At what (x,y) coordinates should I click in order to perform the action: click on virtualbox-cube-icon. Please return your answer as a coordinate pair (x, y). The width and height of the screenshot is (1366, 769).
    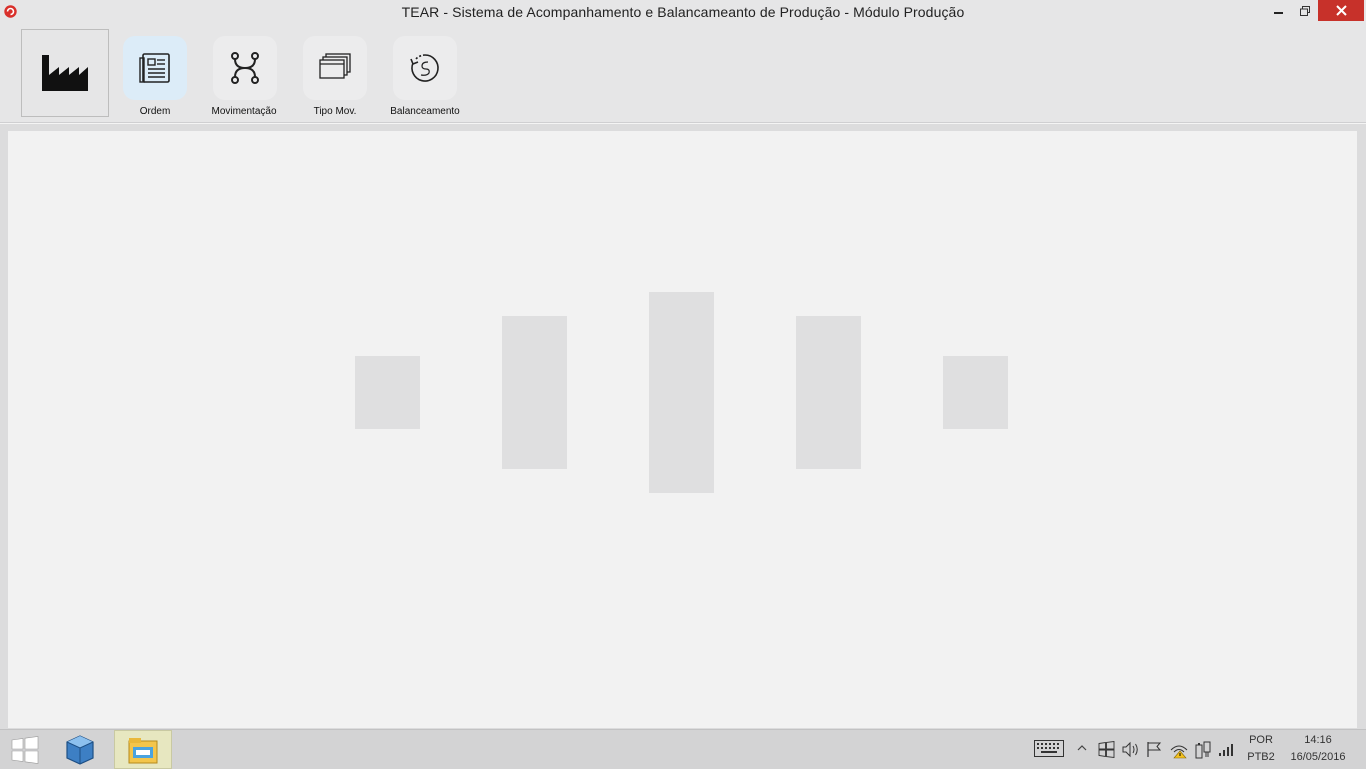
    Looking at the image, I should click on (80, 749).